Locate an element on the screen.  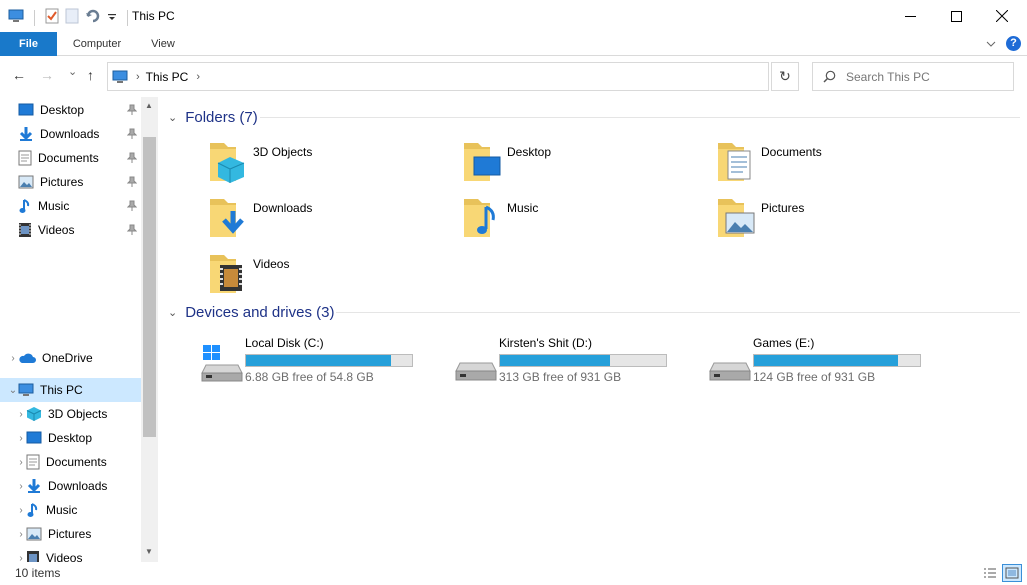
quick-access-toolbar is located at coordinates (70, 17).